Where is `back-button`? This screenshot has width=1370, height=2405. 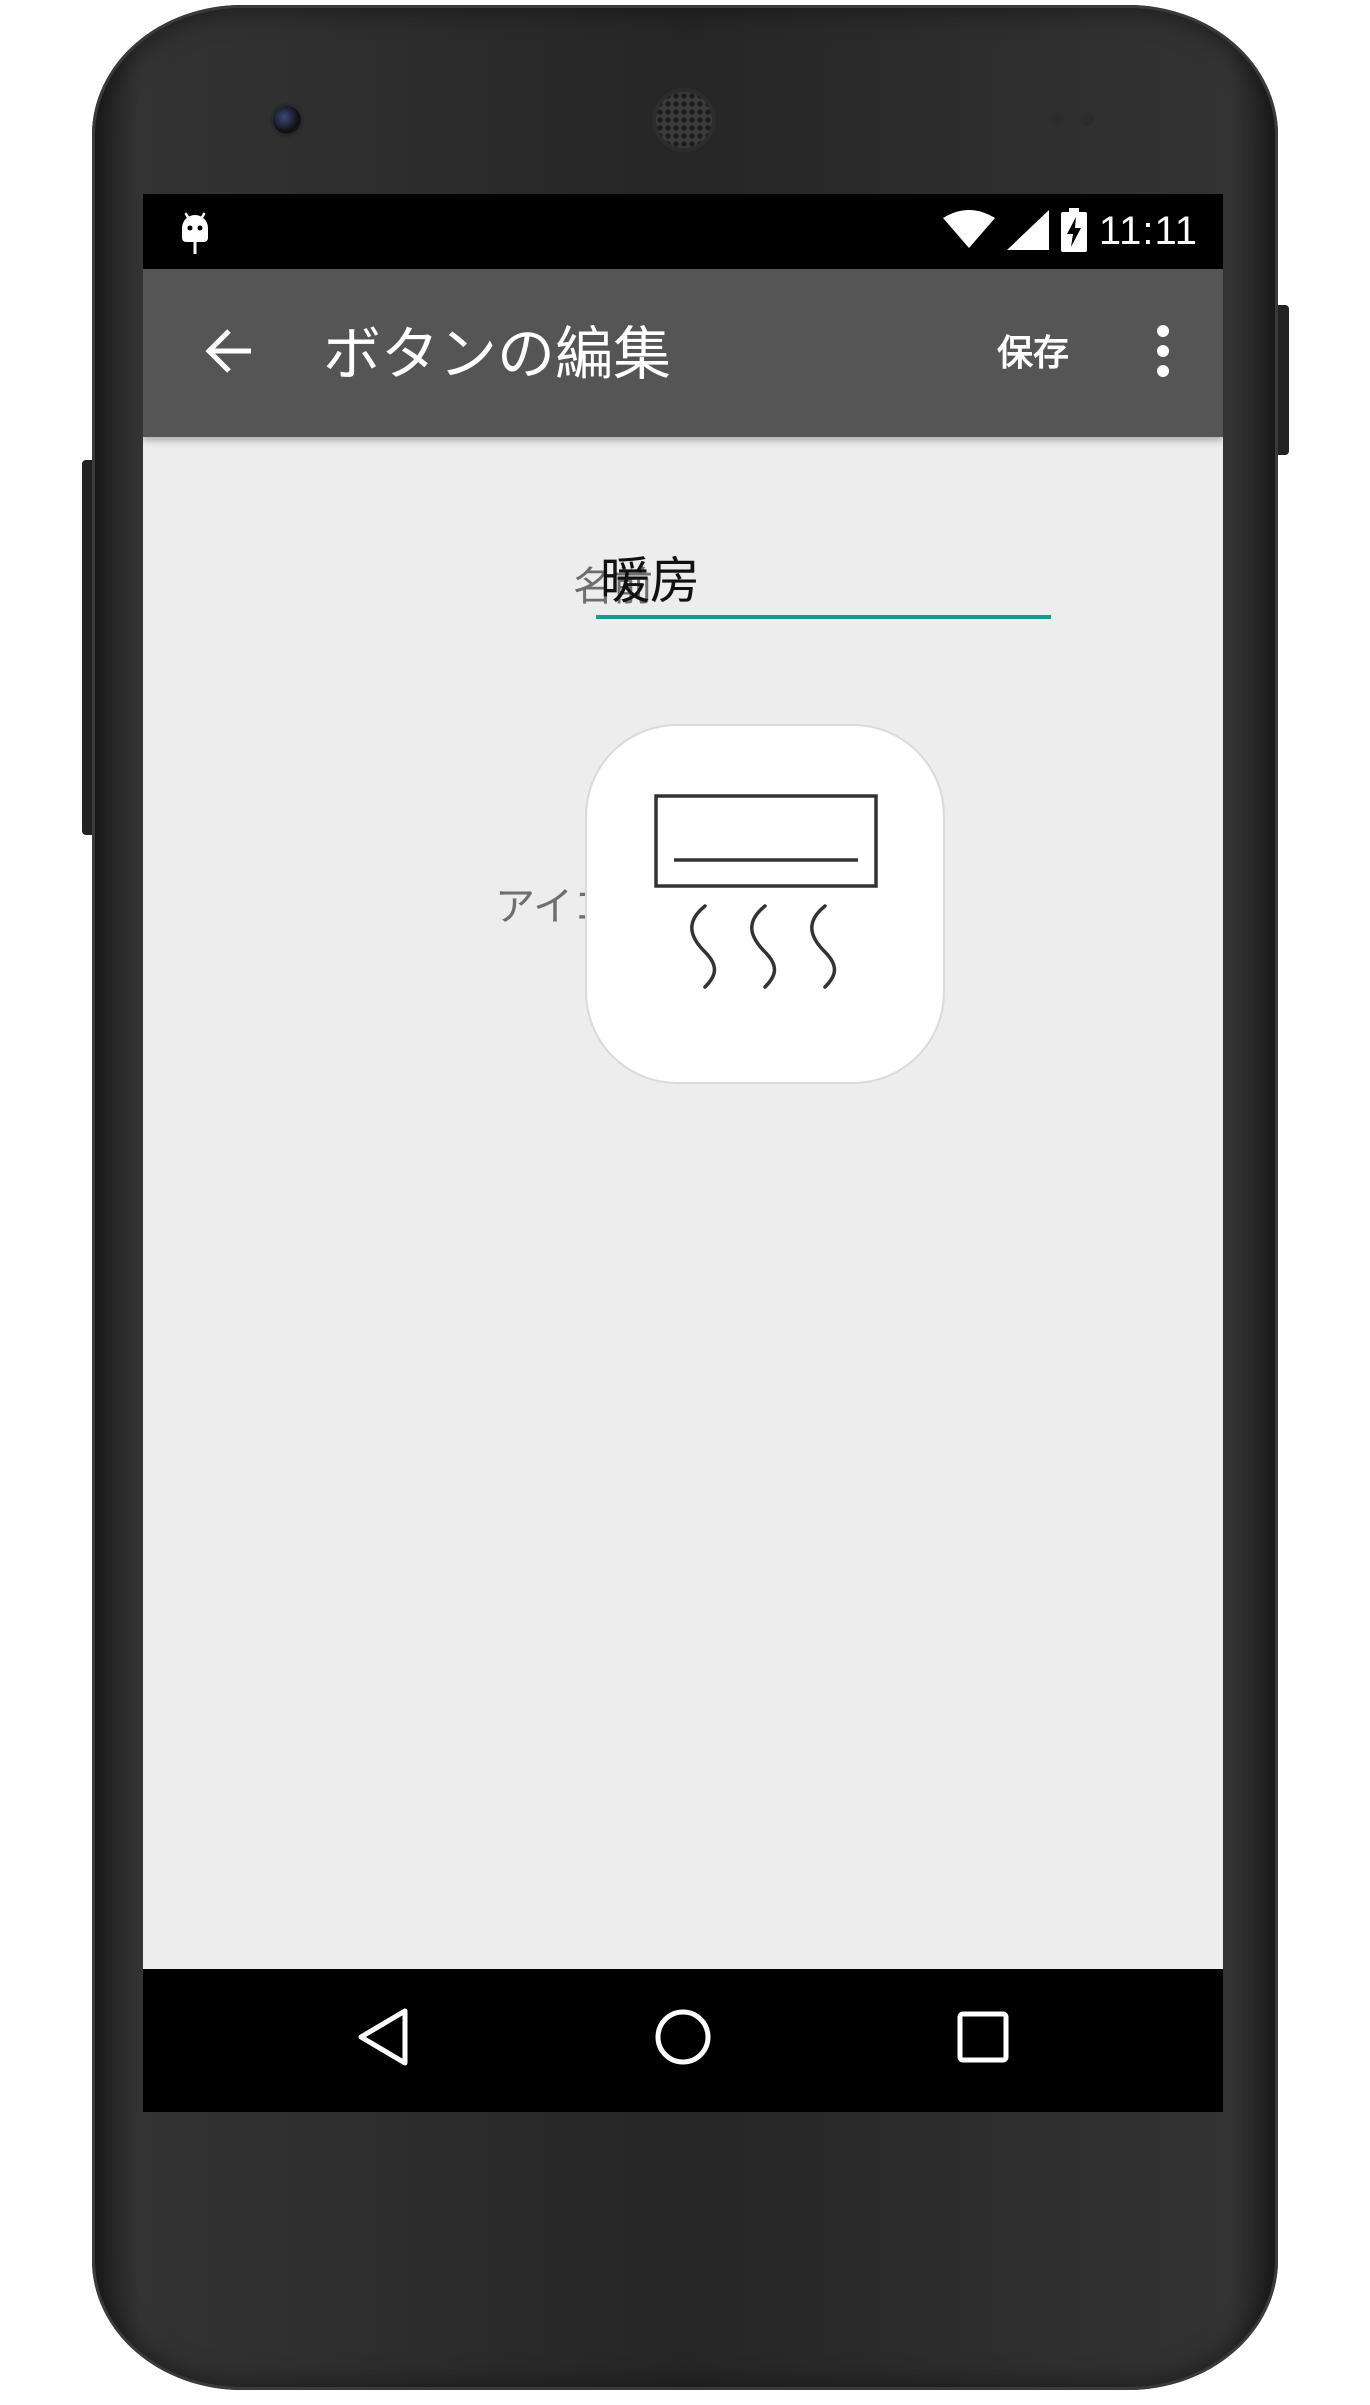 back-button is located at coordinates (229, 353).